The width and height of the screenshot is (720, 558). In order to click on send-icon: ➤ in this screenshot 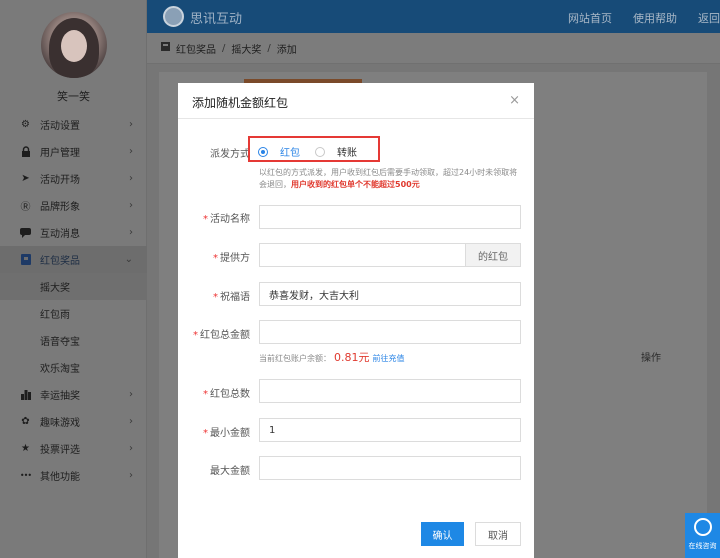, I will do `click(25, 178)`.